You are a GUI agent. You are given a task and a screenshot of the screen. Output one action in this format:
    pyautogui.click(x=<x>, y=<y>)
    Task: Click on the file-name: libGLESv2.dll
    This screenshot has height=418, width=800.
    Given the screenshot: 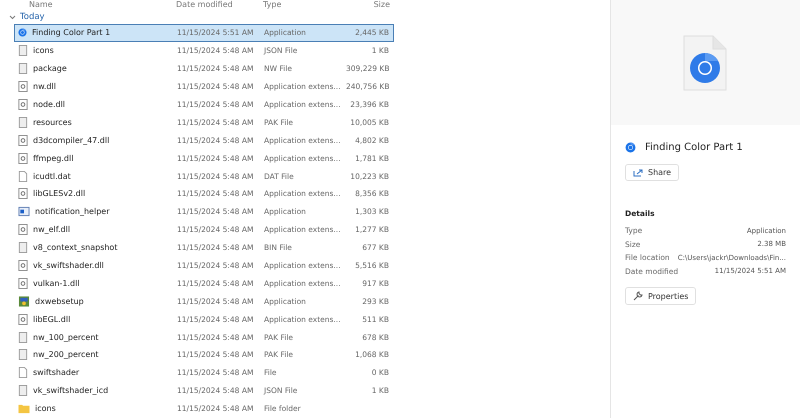 What is the action you would take?
    pyautogui.click(x=59, y=193)
    